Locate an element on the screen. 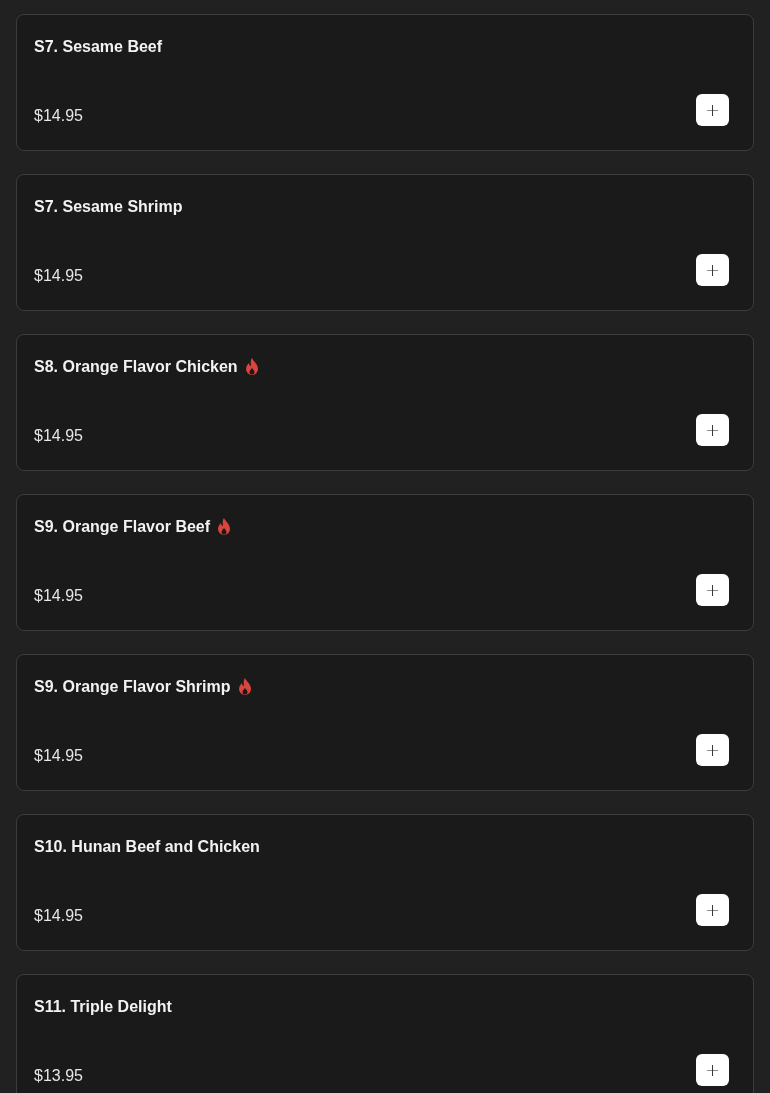 This screenshot has width=770, height=1093. dish-name: S8. Orange Flavor Chicken is located at coordinates (136, 367).